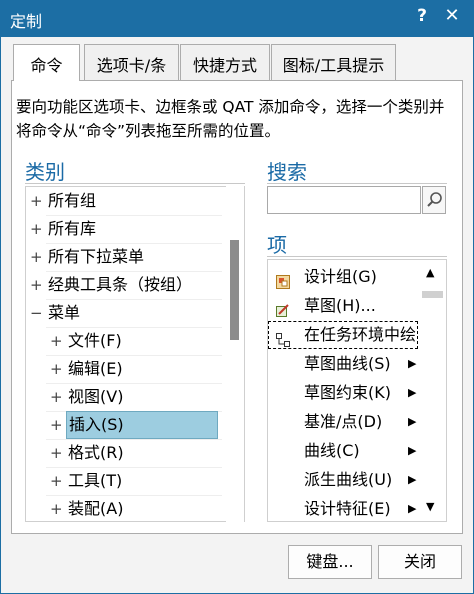 The width and height of the screenshot is (474, 594). What do you see at coordinates (126, 313) in the screenshot?
I see `tree-item: − 菜单` at bounding box center [126, 313].